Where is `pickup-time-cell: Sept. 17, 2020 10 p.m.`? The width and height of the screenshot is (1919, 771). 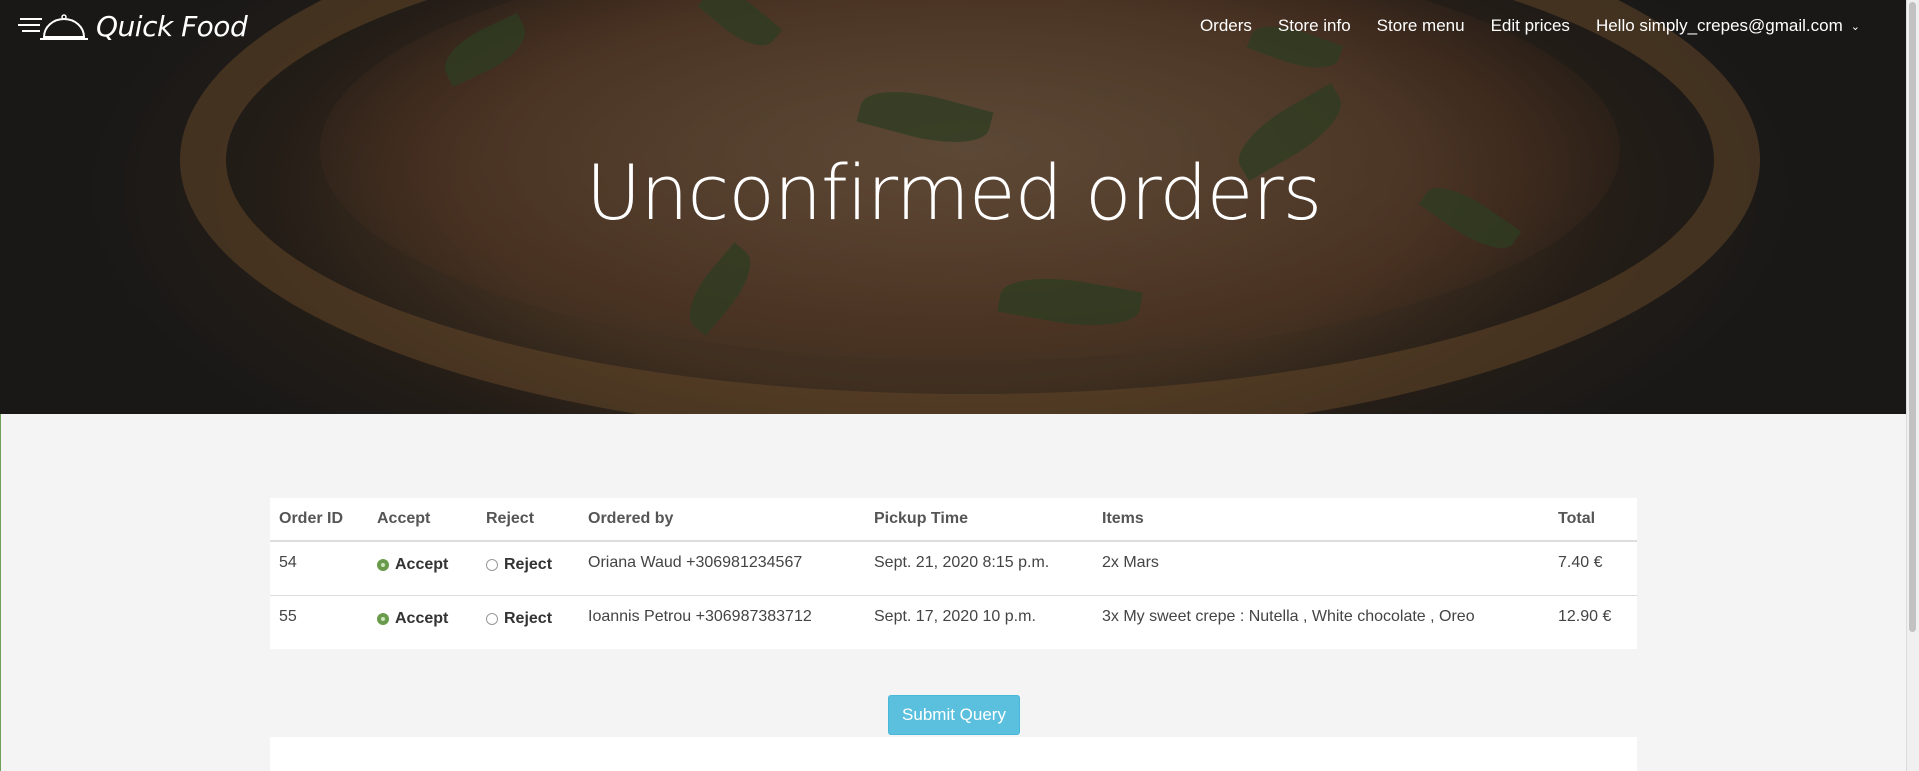 pickup-time-cell: Sept. 17, 2020 10 p.m. is located at coordinates (955, 616).